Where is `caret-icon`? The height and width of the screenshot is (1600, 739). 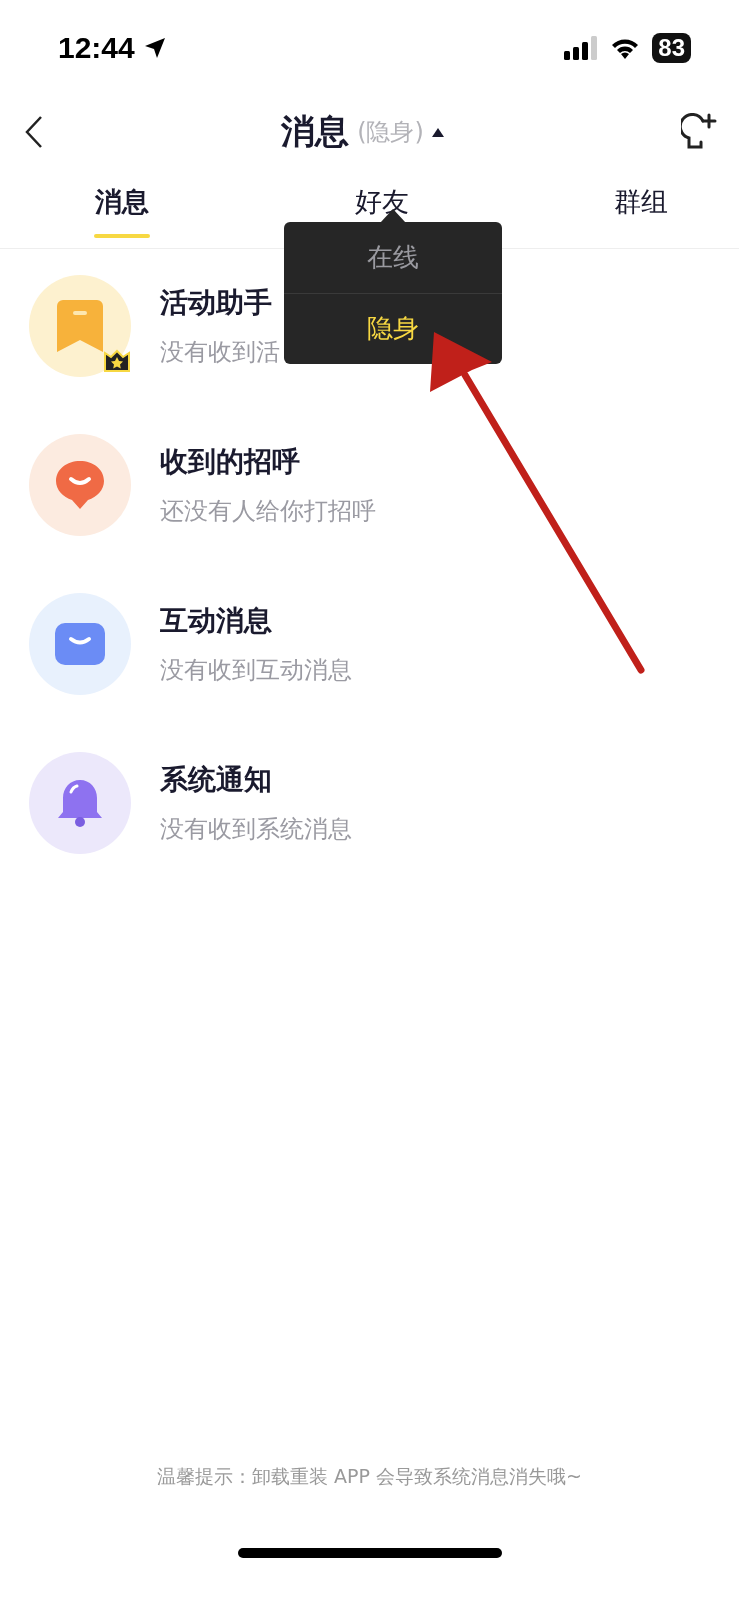
caret-icon is located at coordinates (437, 132).